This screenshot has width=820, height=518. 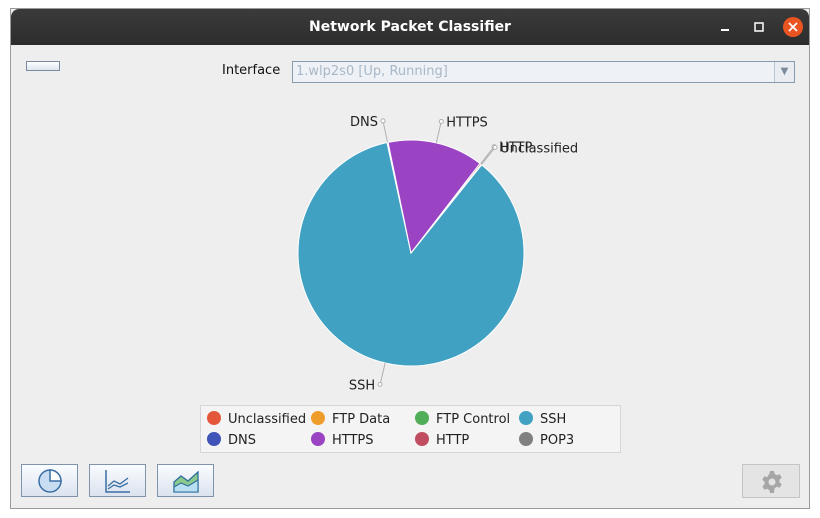 I want to click on legend-item-pop3: POP3, so click(x=546, y=440).